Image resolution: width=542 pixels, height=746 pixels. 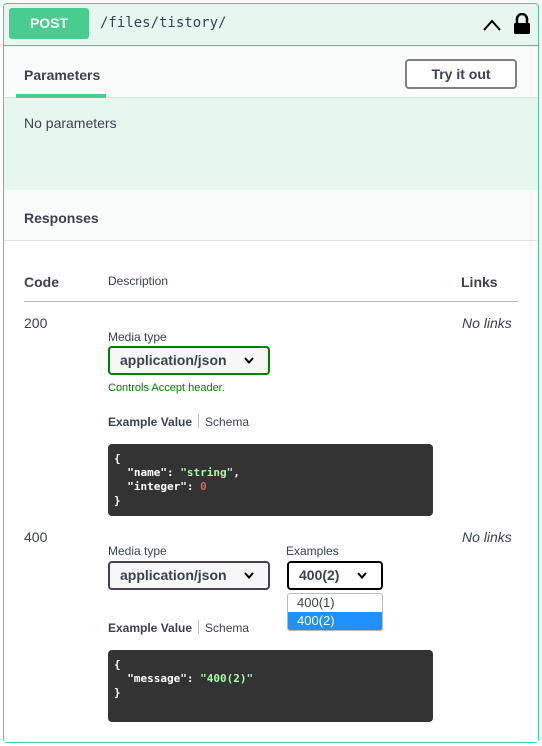 I want to click on response-code: 200, so click(x=36, y=323).